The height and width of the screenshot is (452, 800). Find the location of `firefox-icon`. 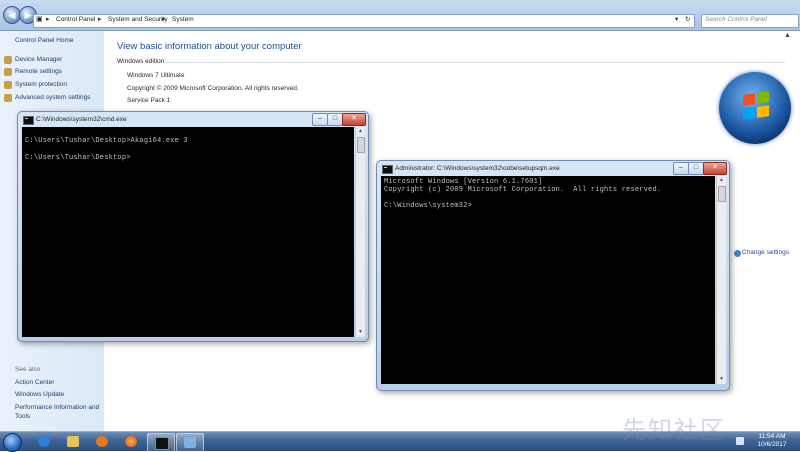

firefox-icon is located at coordinates (131, 441).